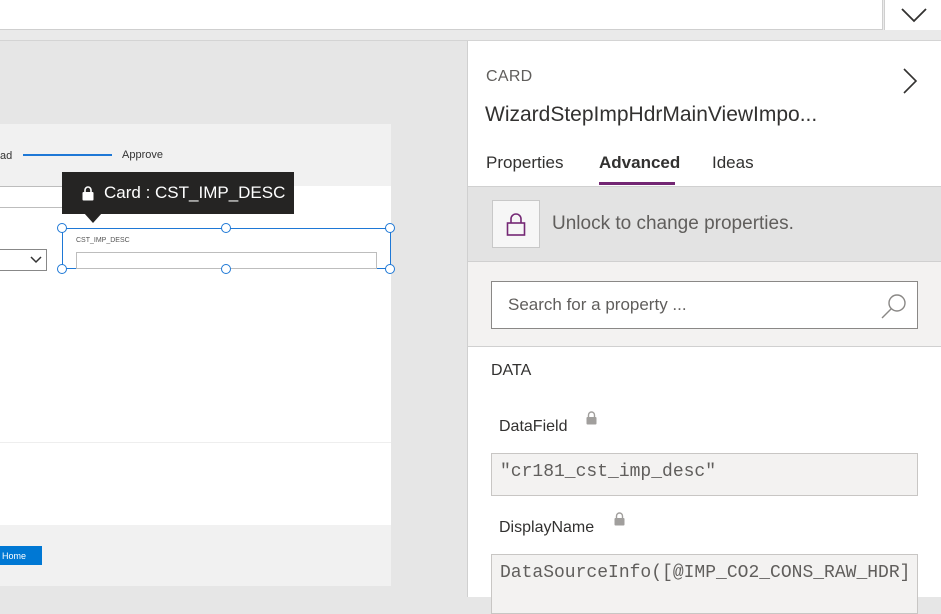 The image size is (941, 614). I want to click on form-divider, so click(195, 442).